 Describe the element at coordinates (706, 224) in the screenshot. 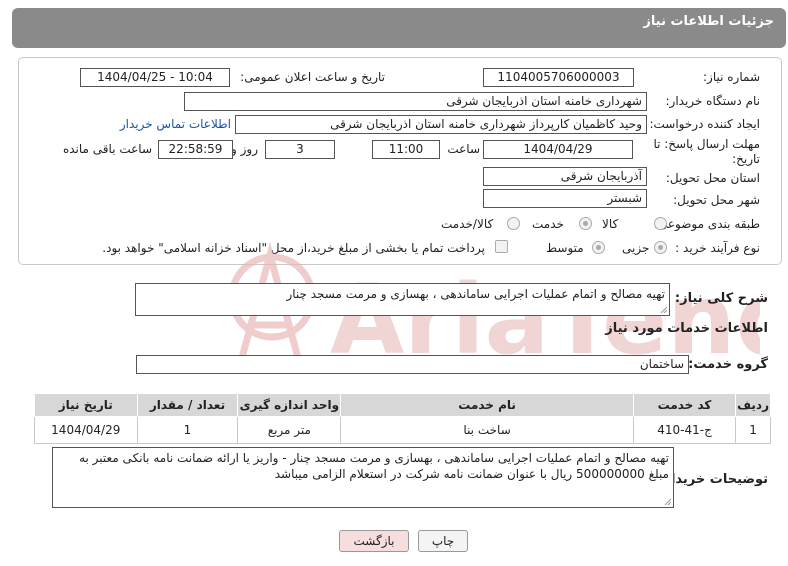

I see `category-label: طبقه بندی موضوعی:` at that location.